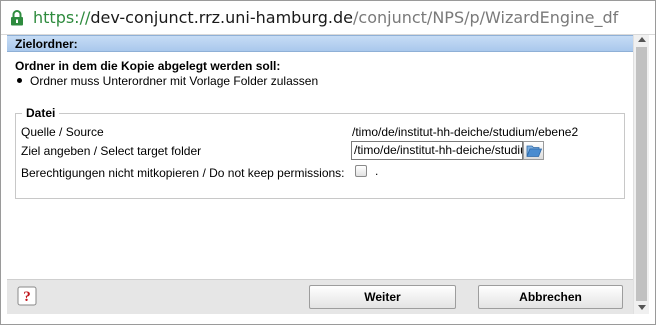 The width and height of the screenshot is (656, 325). I want to click on quelle-label: Quelle / Source, so click(62, 132).